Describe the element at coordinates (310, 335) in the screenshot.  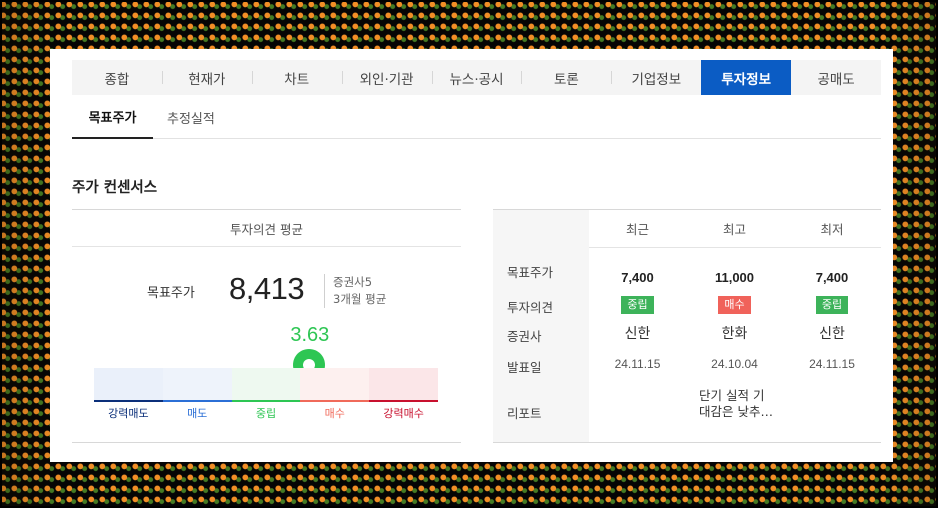
I see `opinion-score: 3.63` at that location.